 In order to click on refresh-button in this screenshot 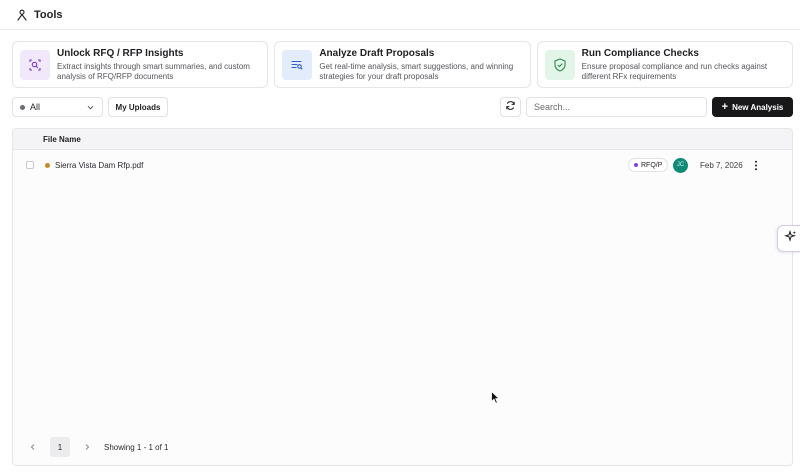, I will do `click(510, 107)`.